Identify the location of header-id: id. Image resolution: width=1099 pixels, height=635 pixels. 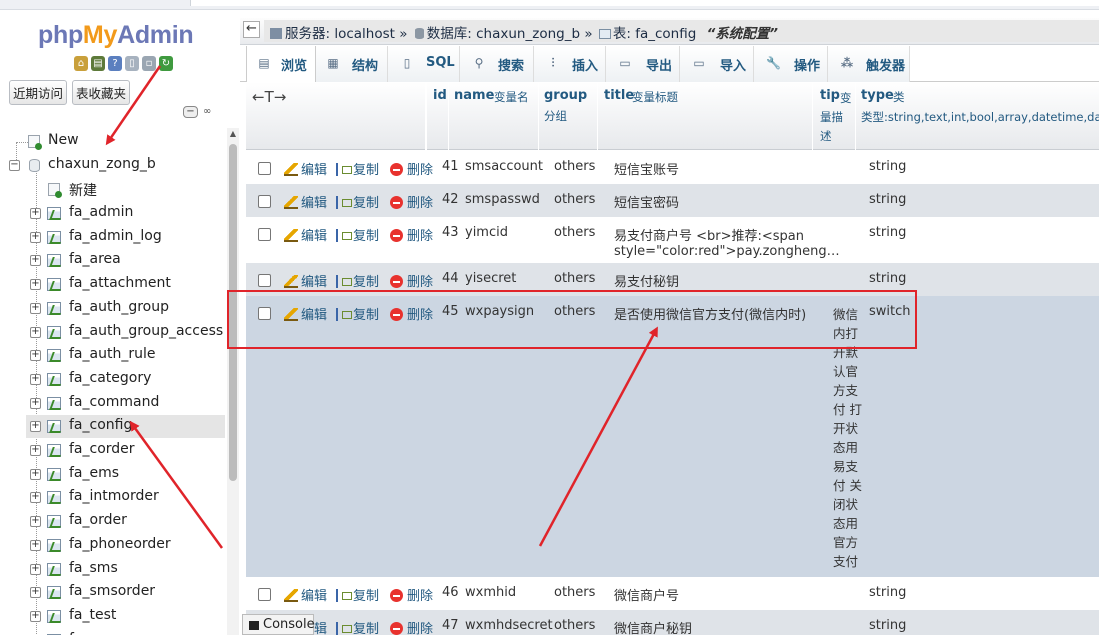
(437, 116).